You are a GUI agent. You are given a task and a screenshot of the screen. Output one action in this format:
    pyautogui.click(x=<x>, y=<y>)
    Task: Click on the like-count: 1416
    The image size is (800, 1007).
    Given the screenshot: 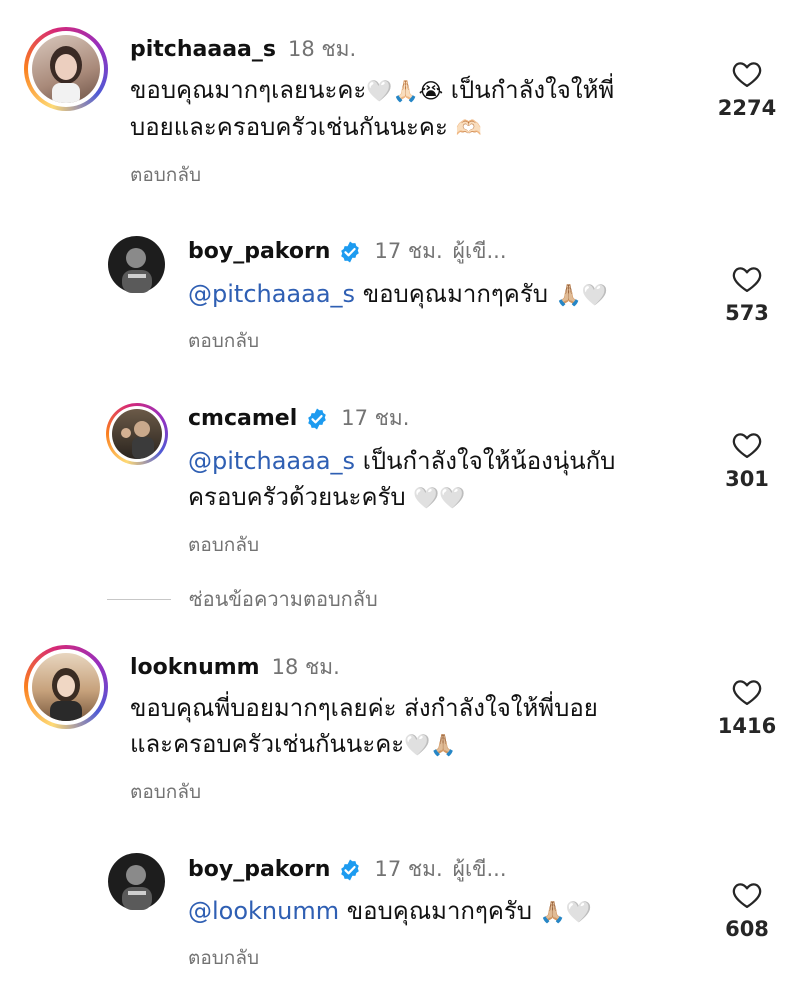 What is the action you would take?
    pyautogui.click(x=747, y=726)
    